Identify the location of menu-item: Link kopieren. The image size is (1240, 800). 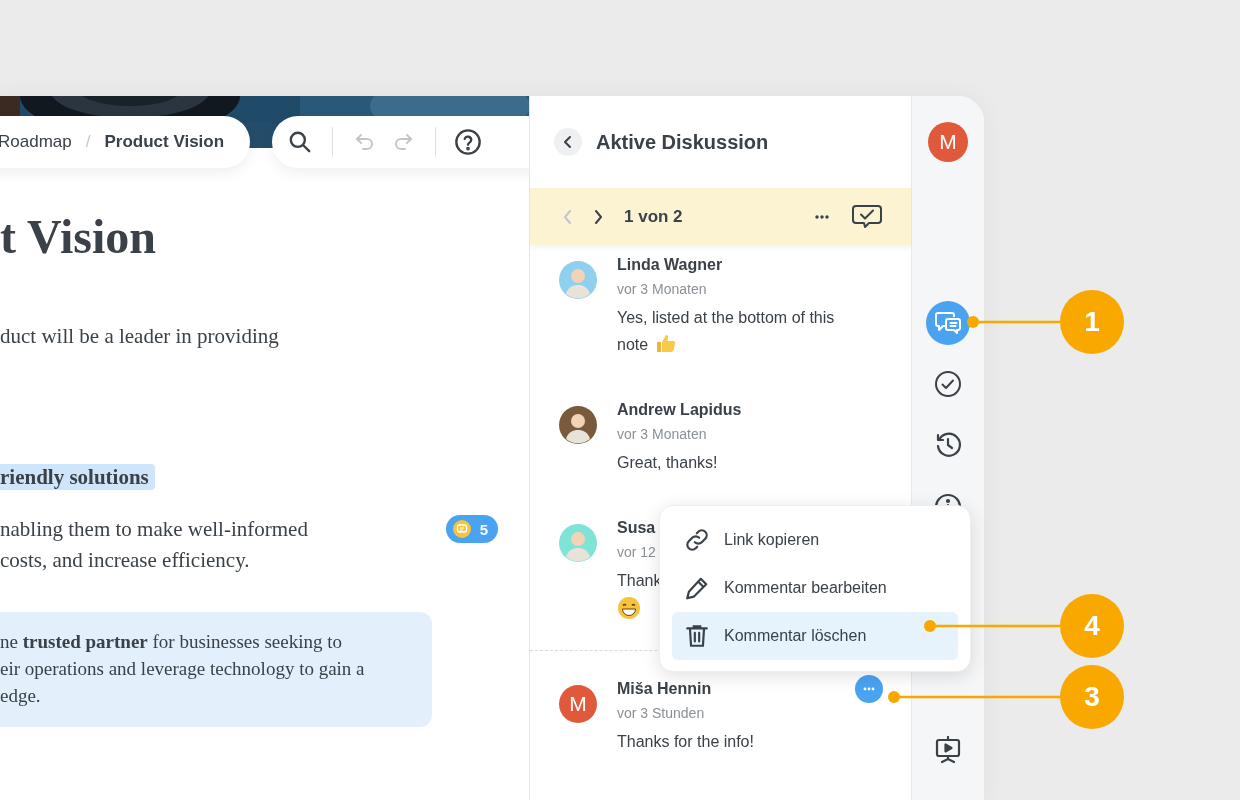
(815, 540).